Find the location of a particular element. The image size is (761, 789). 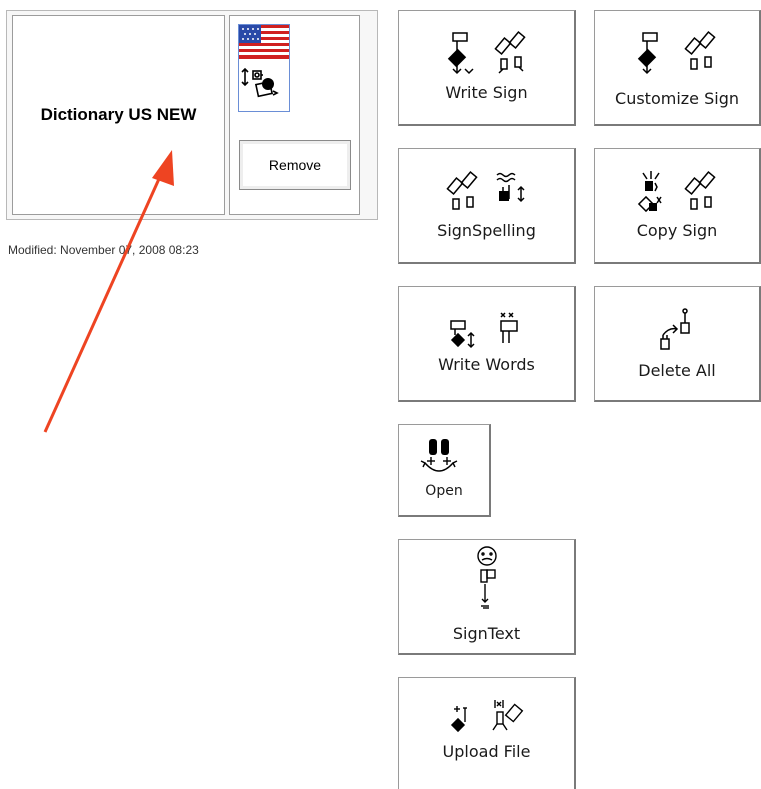

dictionary-title-cell: Dictionary US NEW is located at coordinates (118, 115).